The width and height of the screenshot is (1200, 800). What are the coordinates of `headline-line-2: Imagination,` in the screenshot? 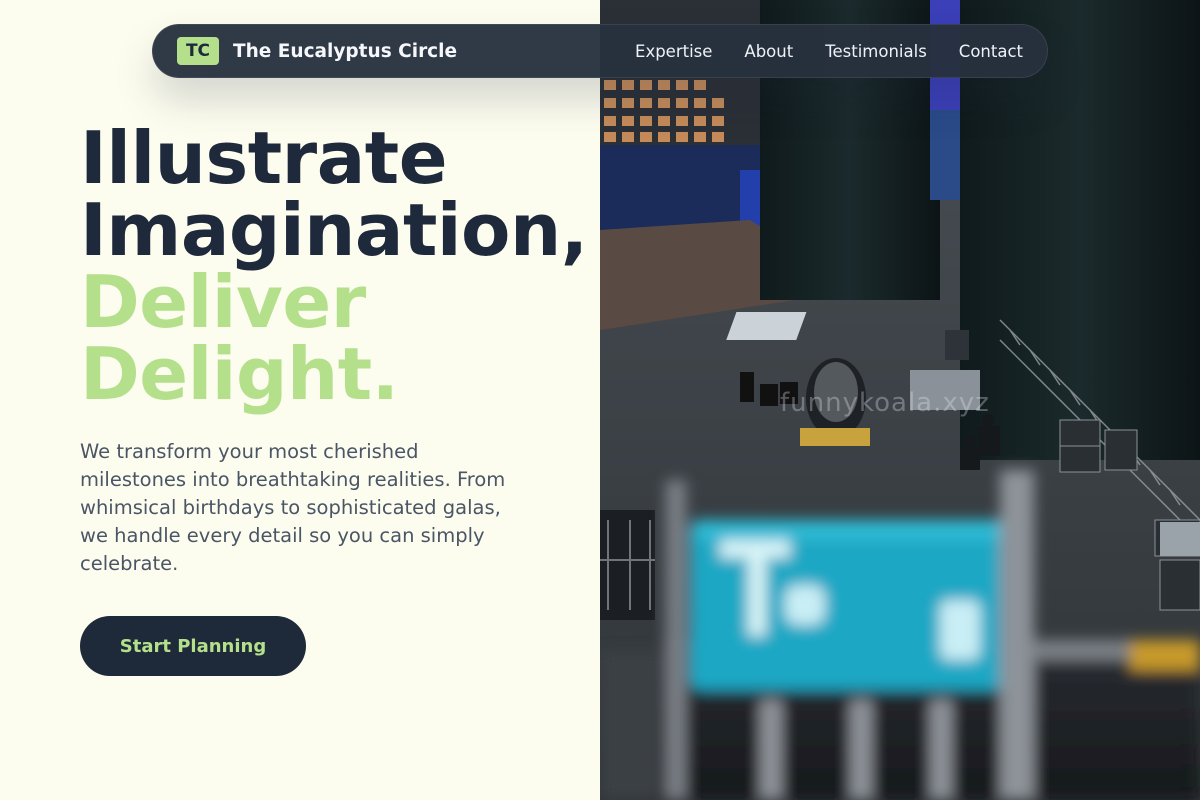 It's located at (334, 230).